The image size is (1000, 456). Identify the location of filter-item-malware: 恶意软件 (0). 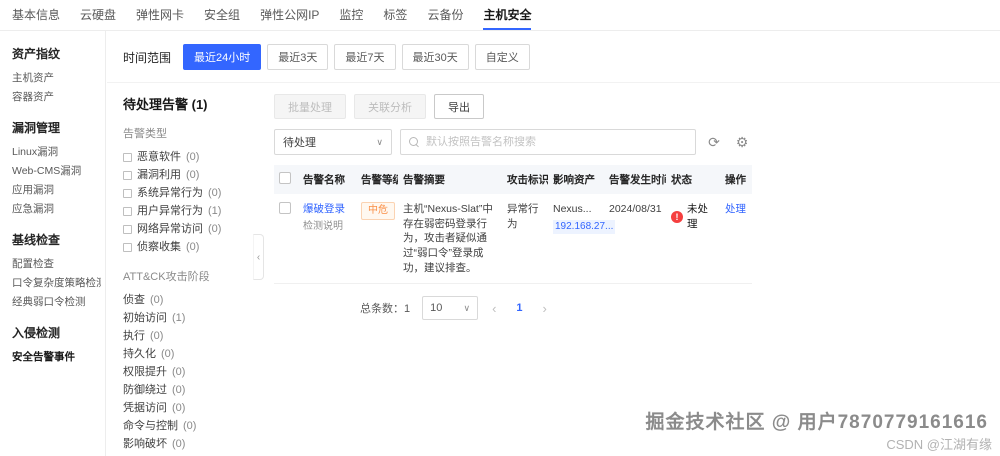
(188, 157).